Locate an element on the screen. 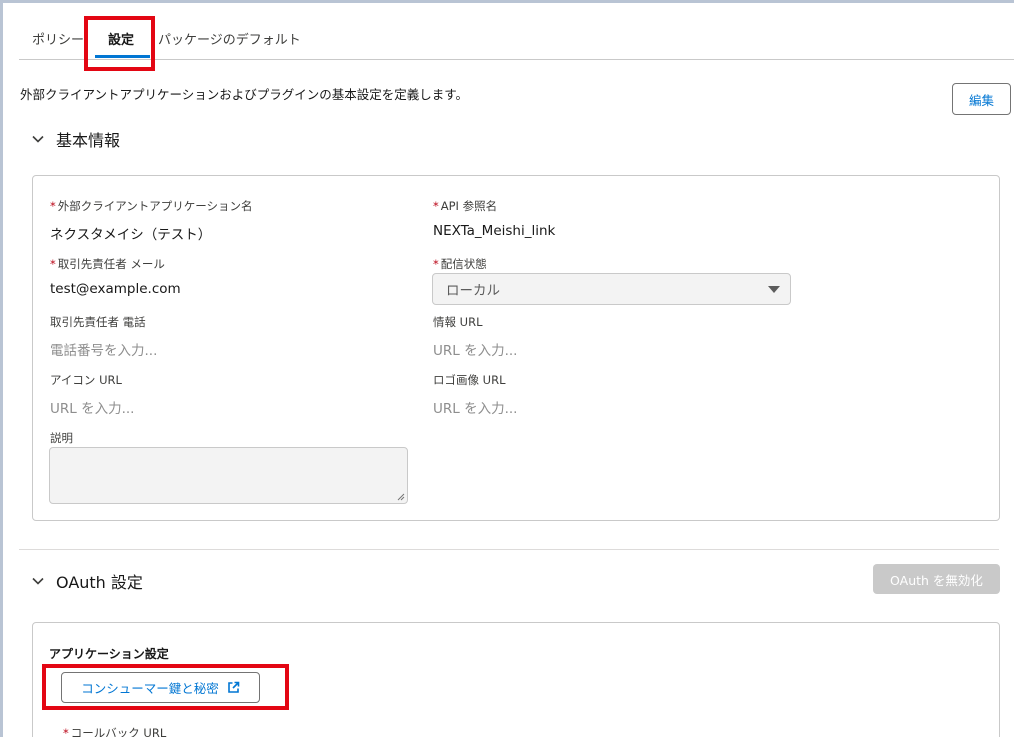  description-textarea is located at coordinates (228, 475).